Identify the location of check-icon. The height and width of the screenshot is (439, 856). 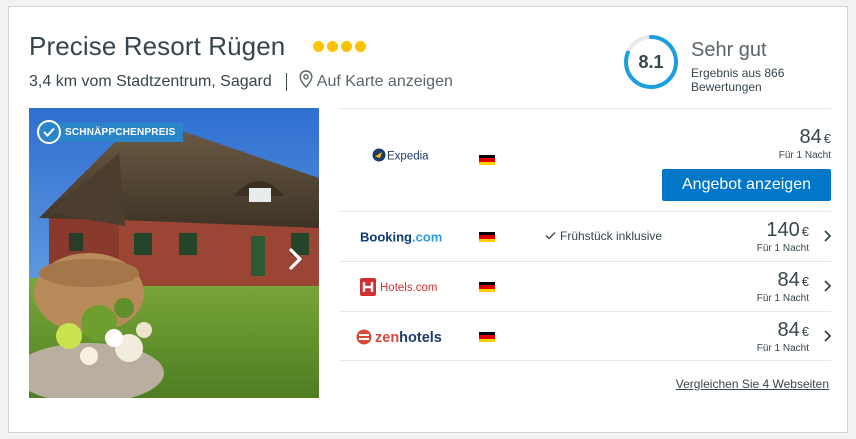
(552, 236).